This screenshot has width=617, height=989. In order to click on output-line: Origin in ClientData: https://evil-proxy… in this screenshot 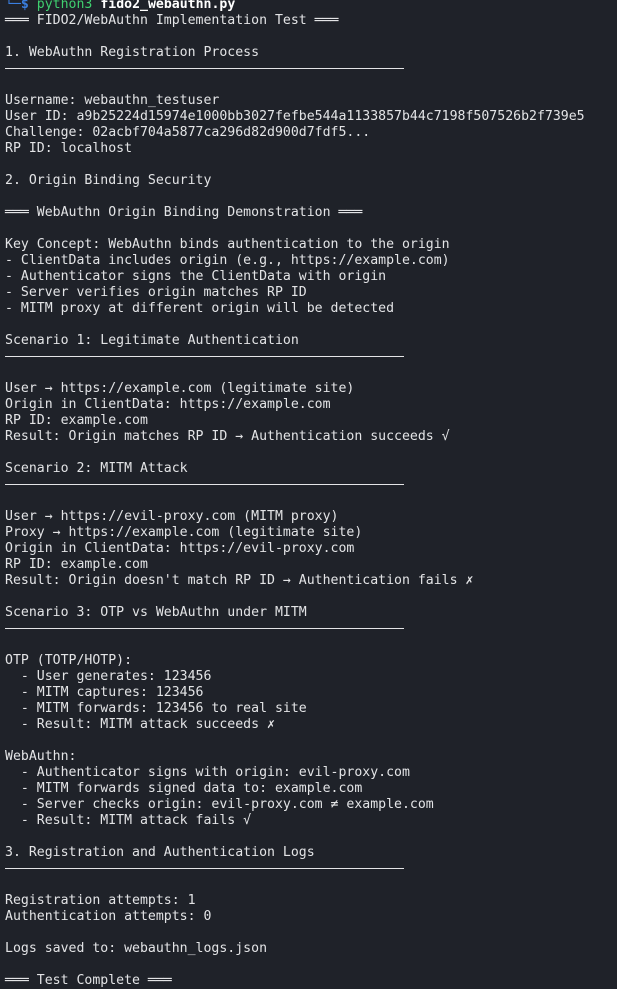, I will do `click(180, 548)`.